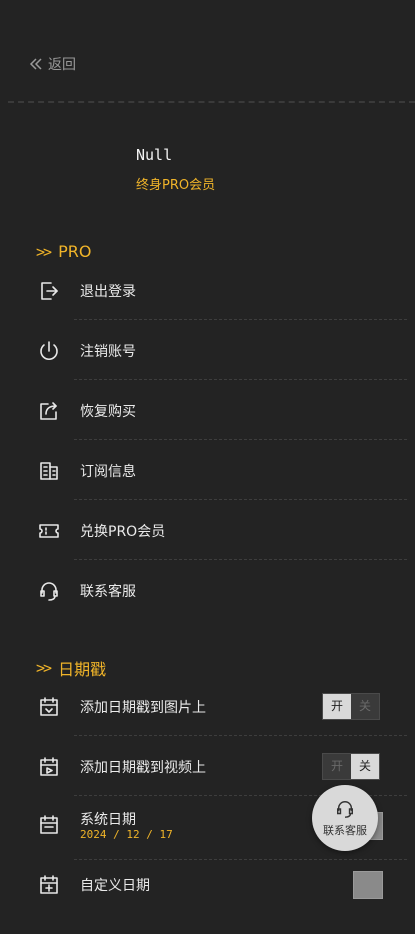 The height and width of the screenshot is (934, 415). What do you see at coordinates (49, 825) in the screenshot?
I see `calendar-icon` at bounding box center [49, 825].